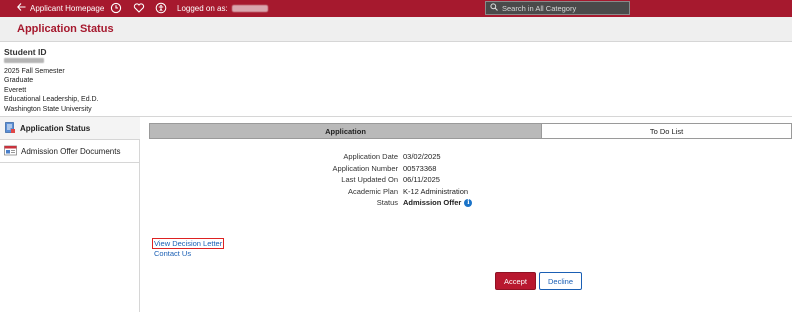 The image size is (792, 312). What do you see at coordinates (24, 60) in the screenshot?
I see `student-id-redacted` at bounding box center [24, 60].